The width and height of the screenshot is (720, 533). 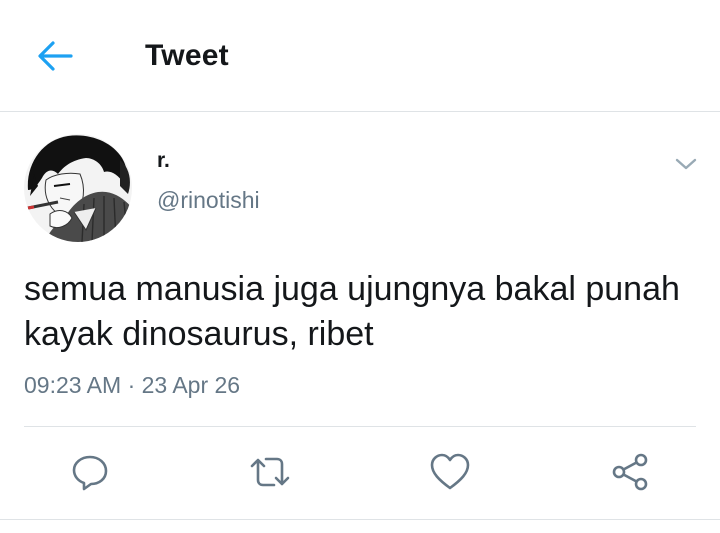 What do you see at coordinates (208, 200) in the screenshot?
I see `author-handle: @rinotishi` at bounding box center [208, 200].